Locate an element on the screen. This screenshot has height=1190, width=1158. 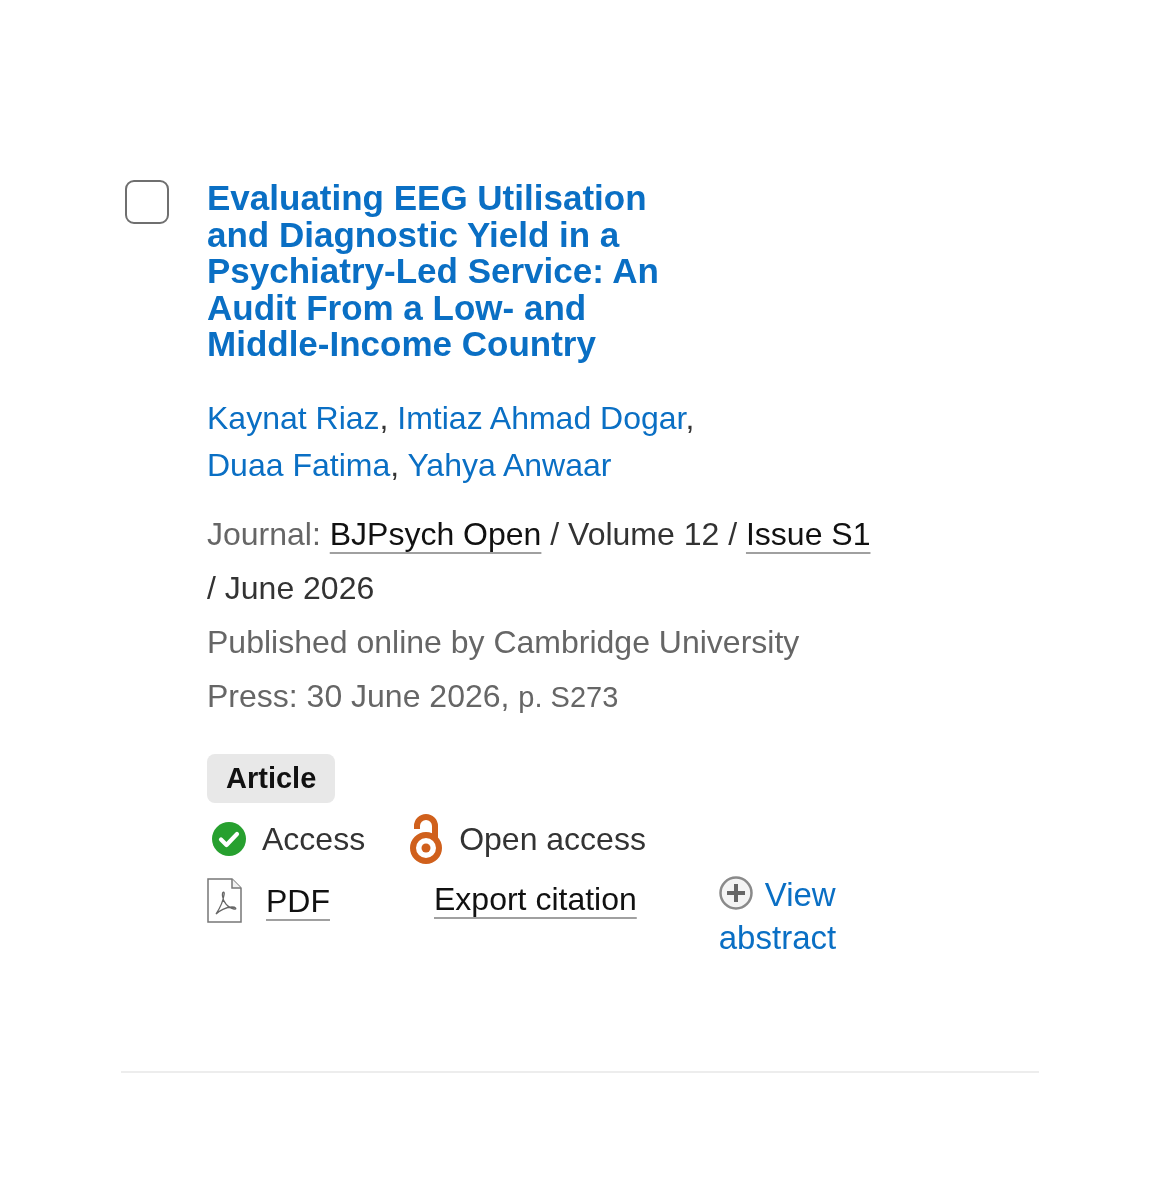
author-link: Kaynat Riaz is located at coordinates (293, 417).